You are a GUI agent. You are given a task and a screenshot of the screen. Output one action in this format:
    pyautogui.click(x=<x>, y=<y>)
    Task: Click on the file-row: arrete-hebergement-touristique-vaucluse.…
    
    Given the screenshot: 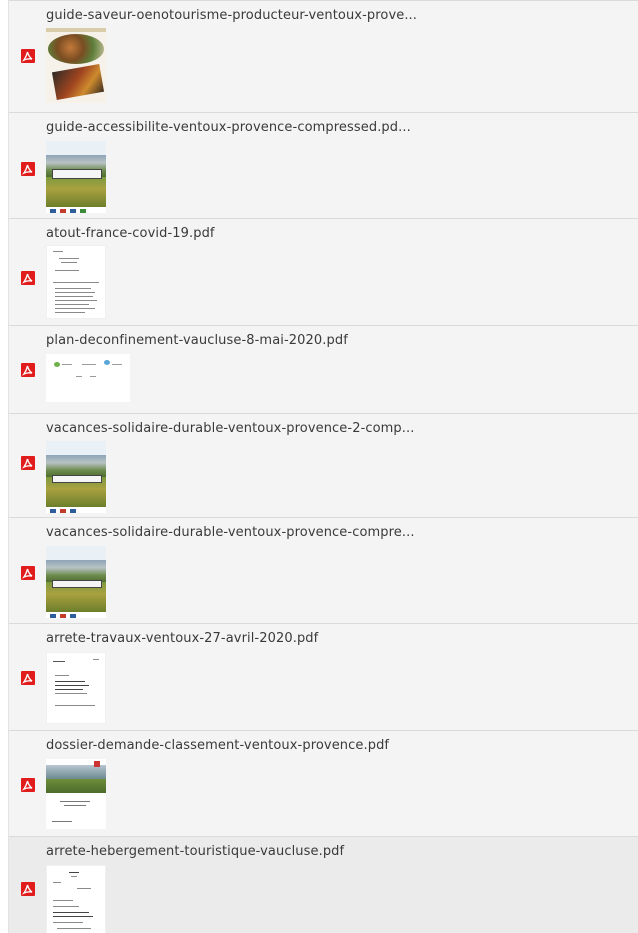 What is the action you would take?
    pyautogui.click(x=323, y=884)
    